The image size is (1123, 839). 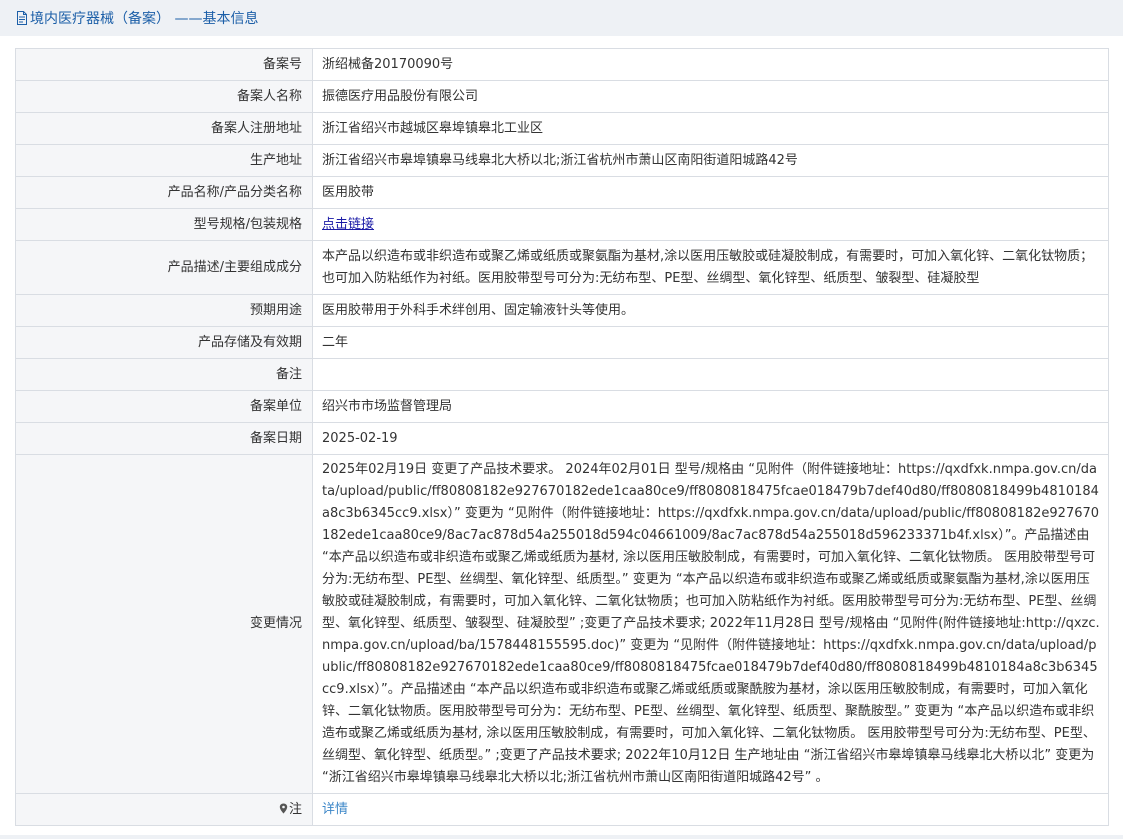 I want to click on page-title-text: 境内医疗器械（备案） ——基本信息, so click(x=144, y=19).